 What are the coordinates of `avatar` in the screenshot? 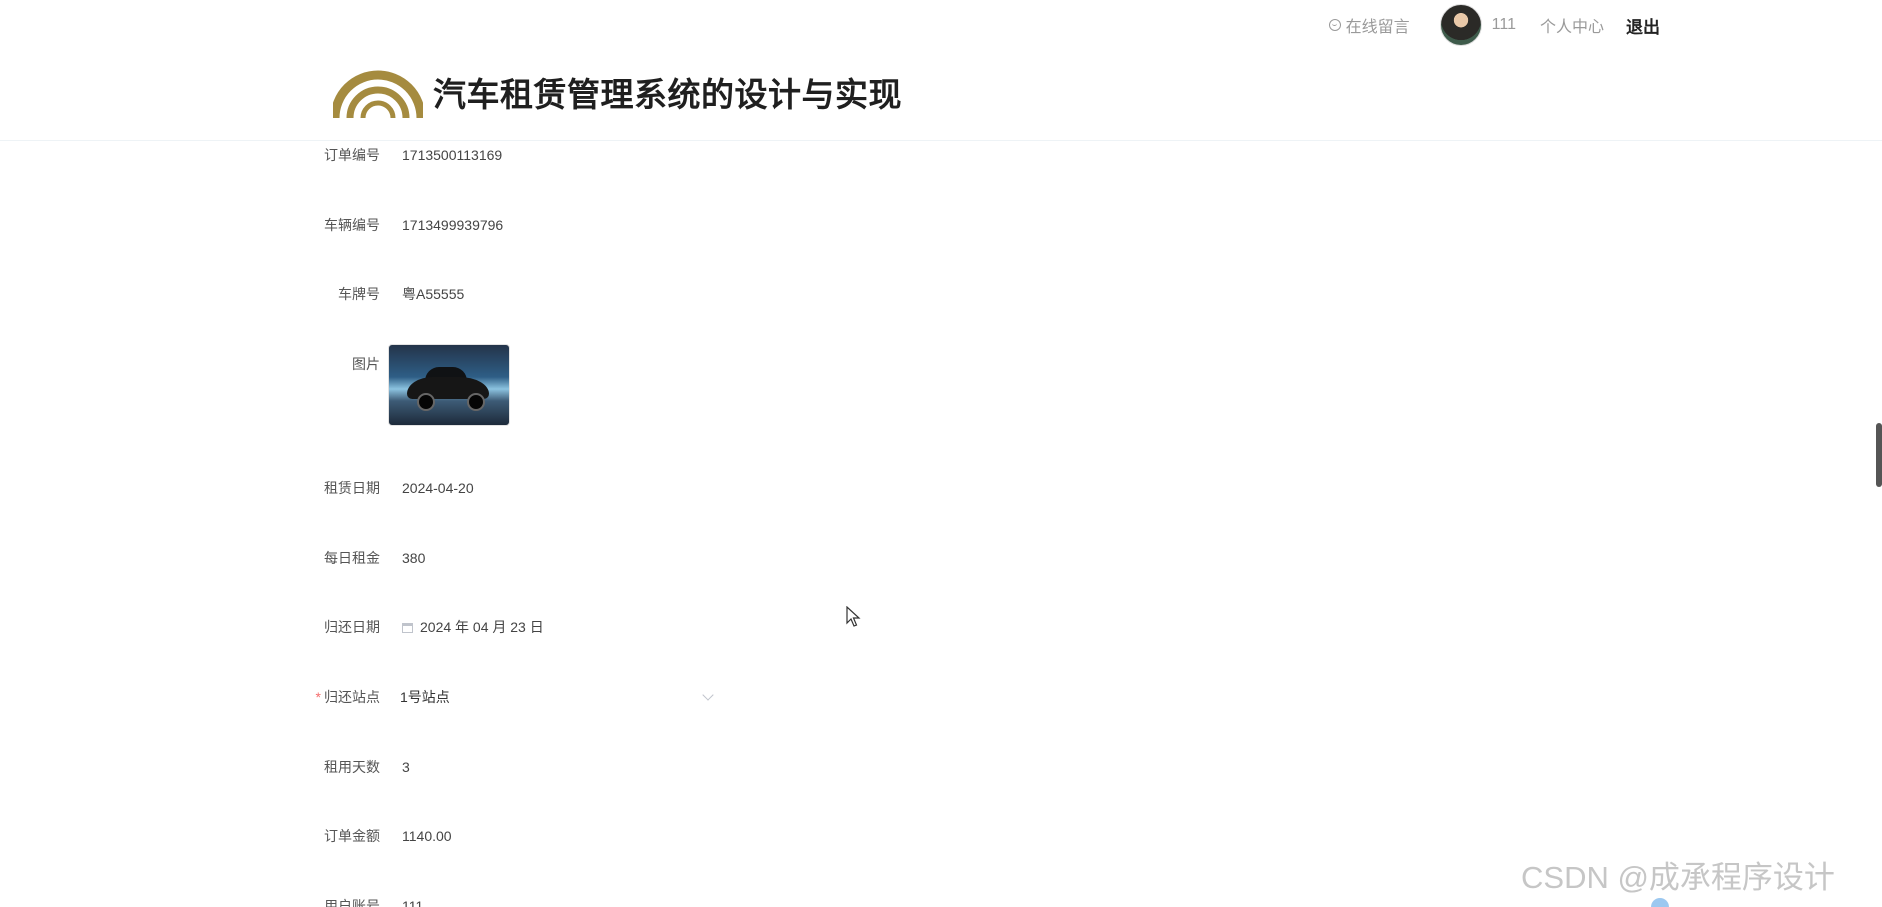 It's located at (1460, 25).